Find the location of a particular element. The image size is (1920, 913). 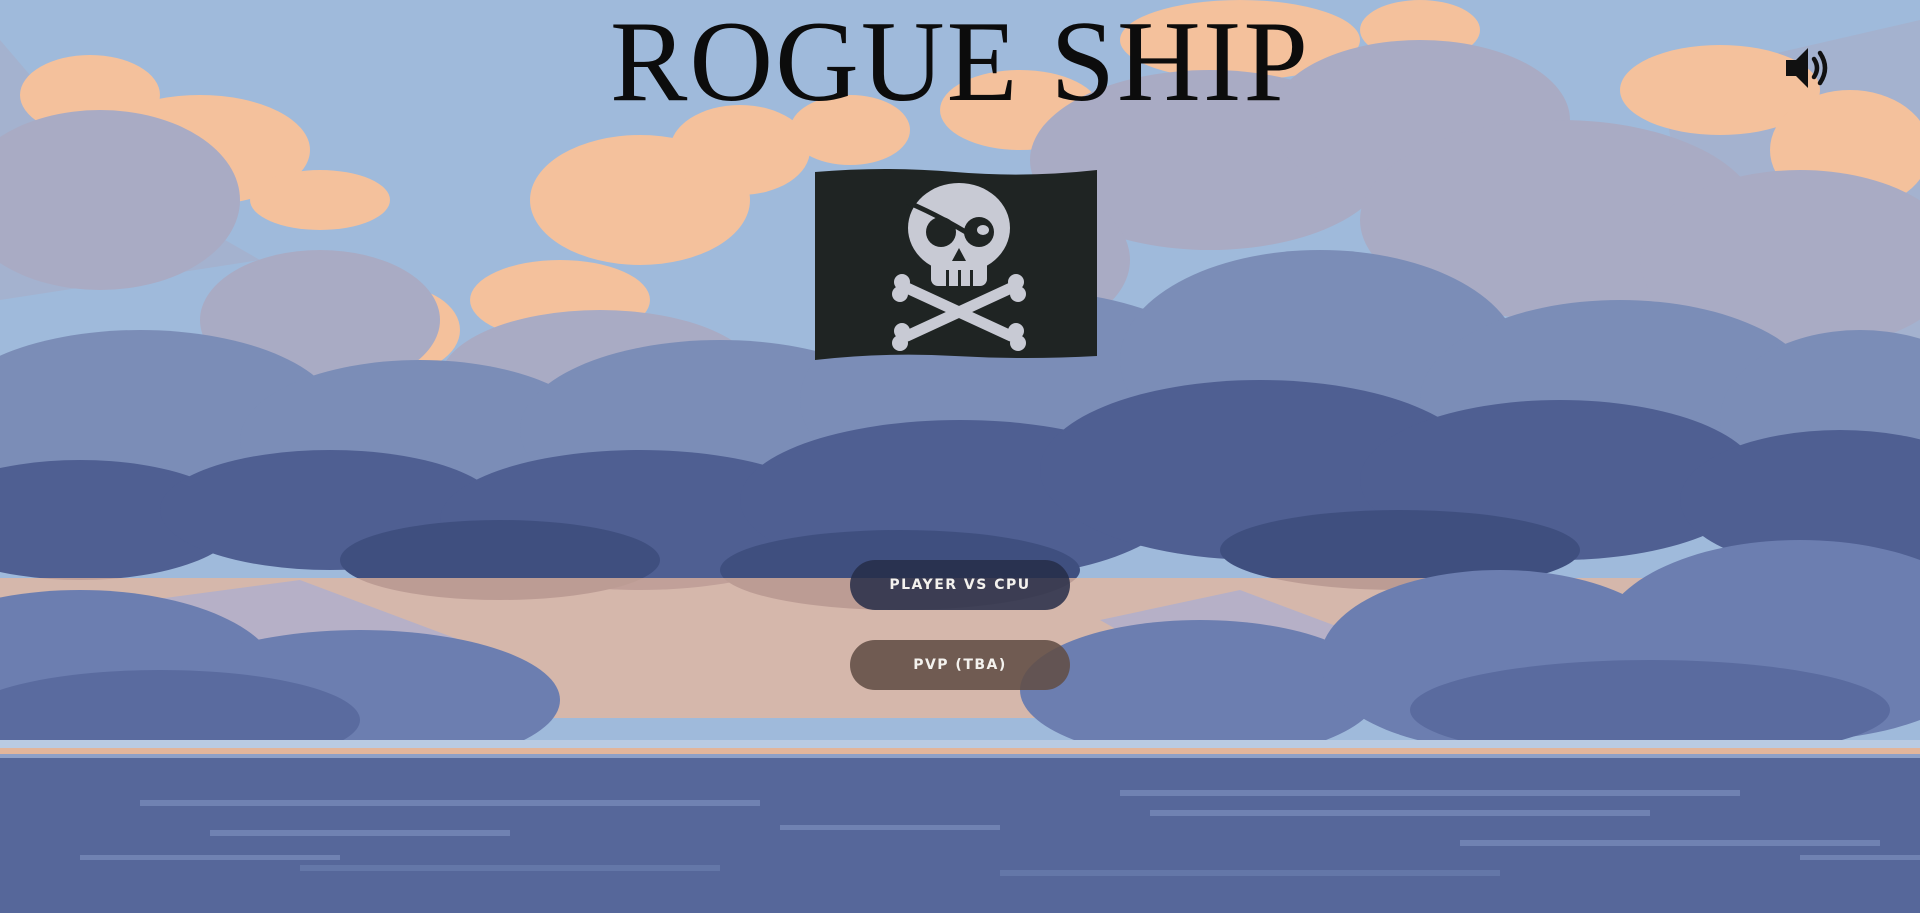

speaker-volume-icon is located at coordinates (1807, 68).